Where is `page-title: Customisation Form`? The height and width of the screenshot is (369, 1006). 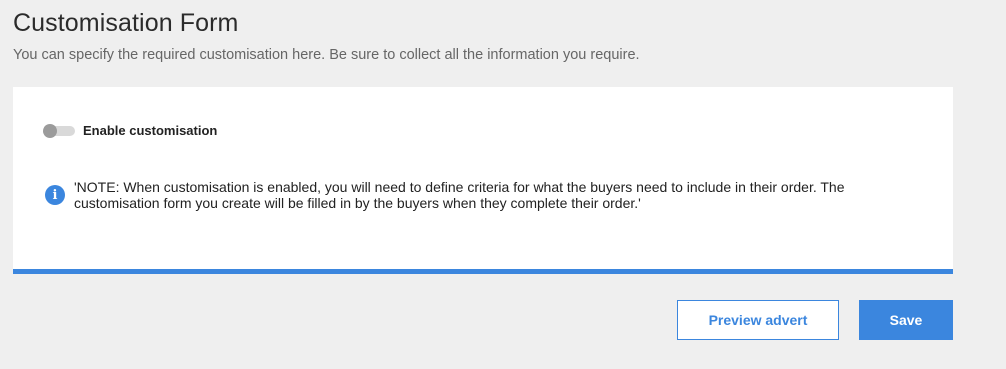 page-title: Customisation Form is located at coordinates (126, 23).